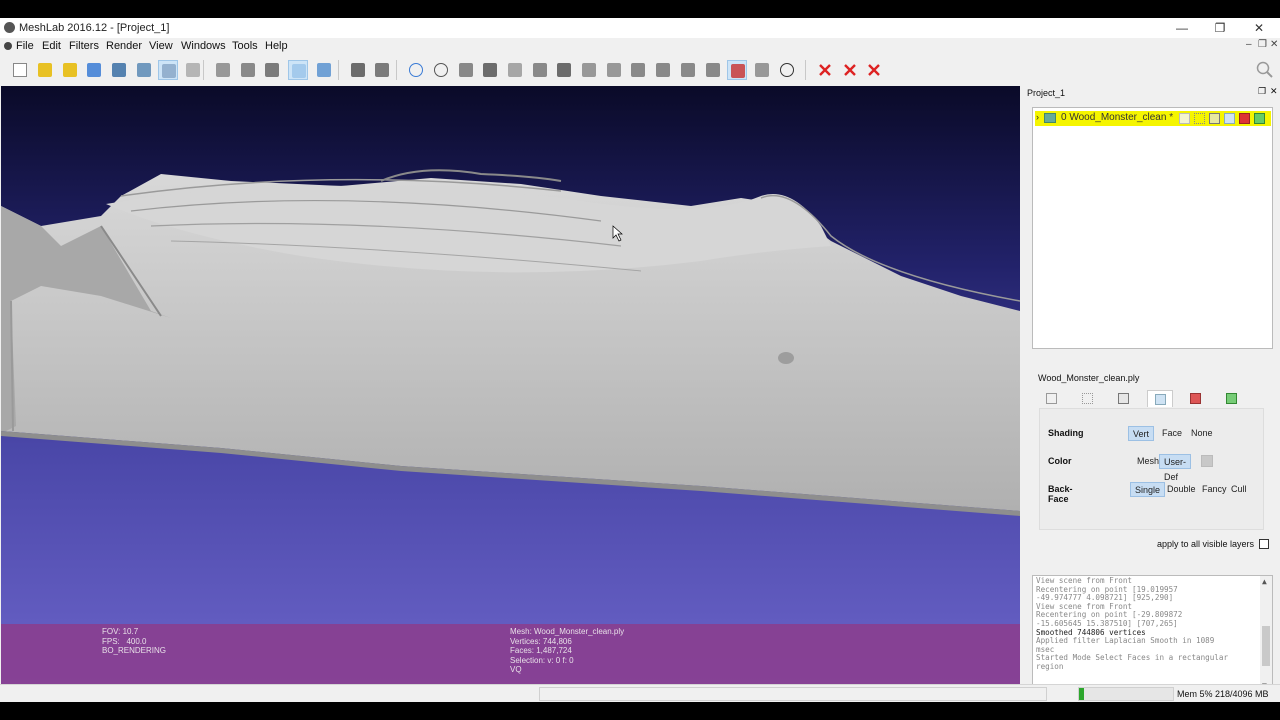 This screenshot has height=720, width=1280. I want to click on apply-all-row: apply to all visible layers, so click(1213, 544).